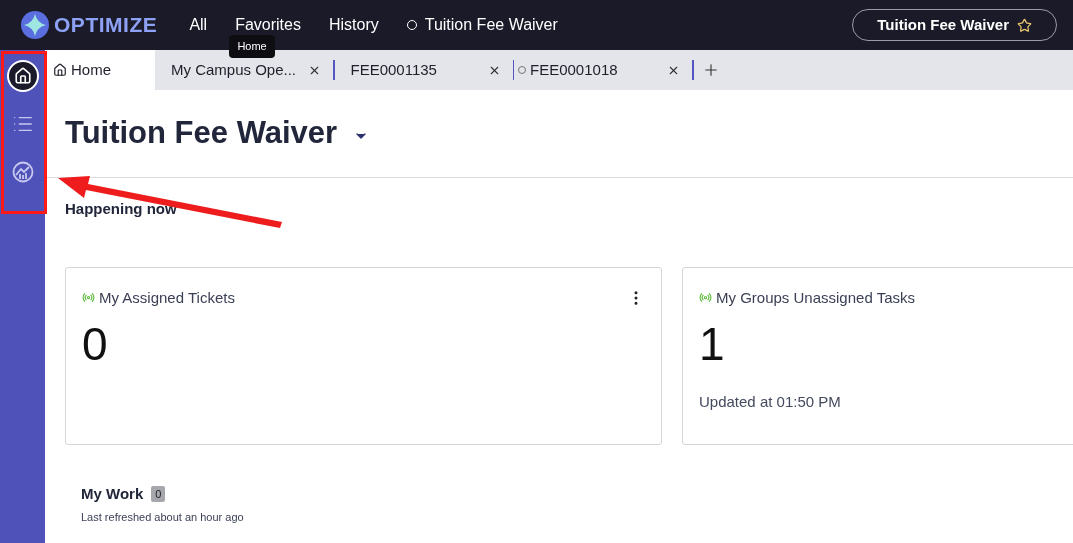 This screenshot has width=1073, height=543. I want to click on logo-text: OPTIMIZE, so click(106, 25).